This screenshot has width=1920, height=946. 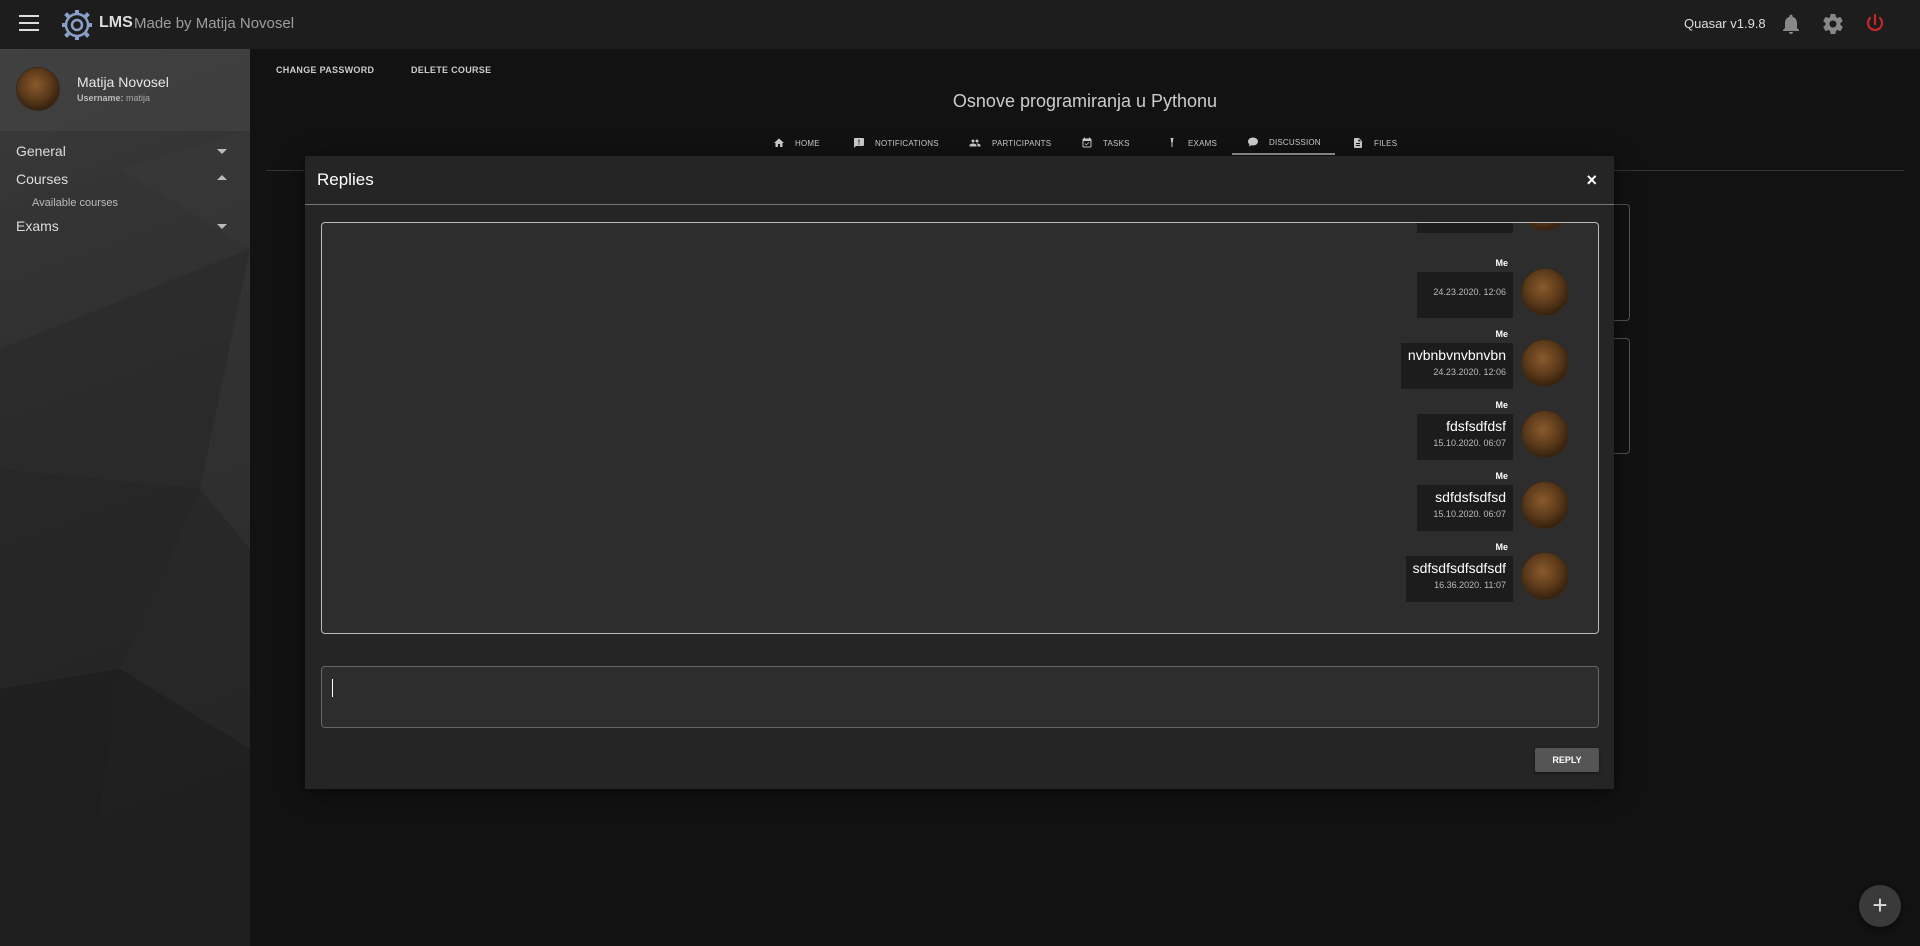 What do you see at coordinates (1358, 143) in the screenshot?
I see `file-icon` at bounding box center [1358, 143].